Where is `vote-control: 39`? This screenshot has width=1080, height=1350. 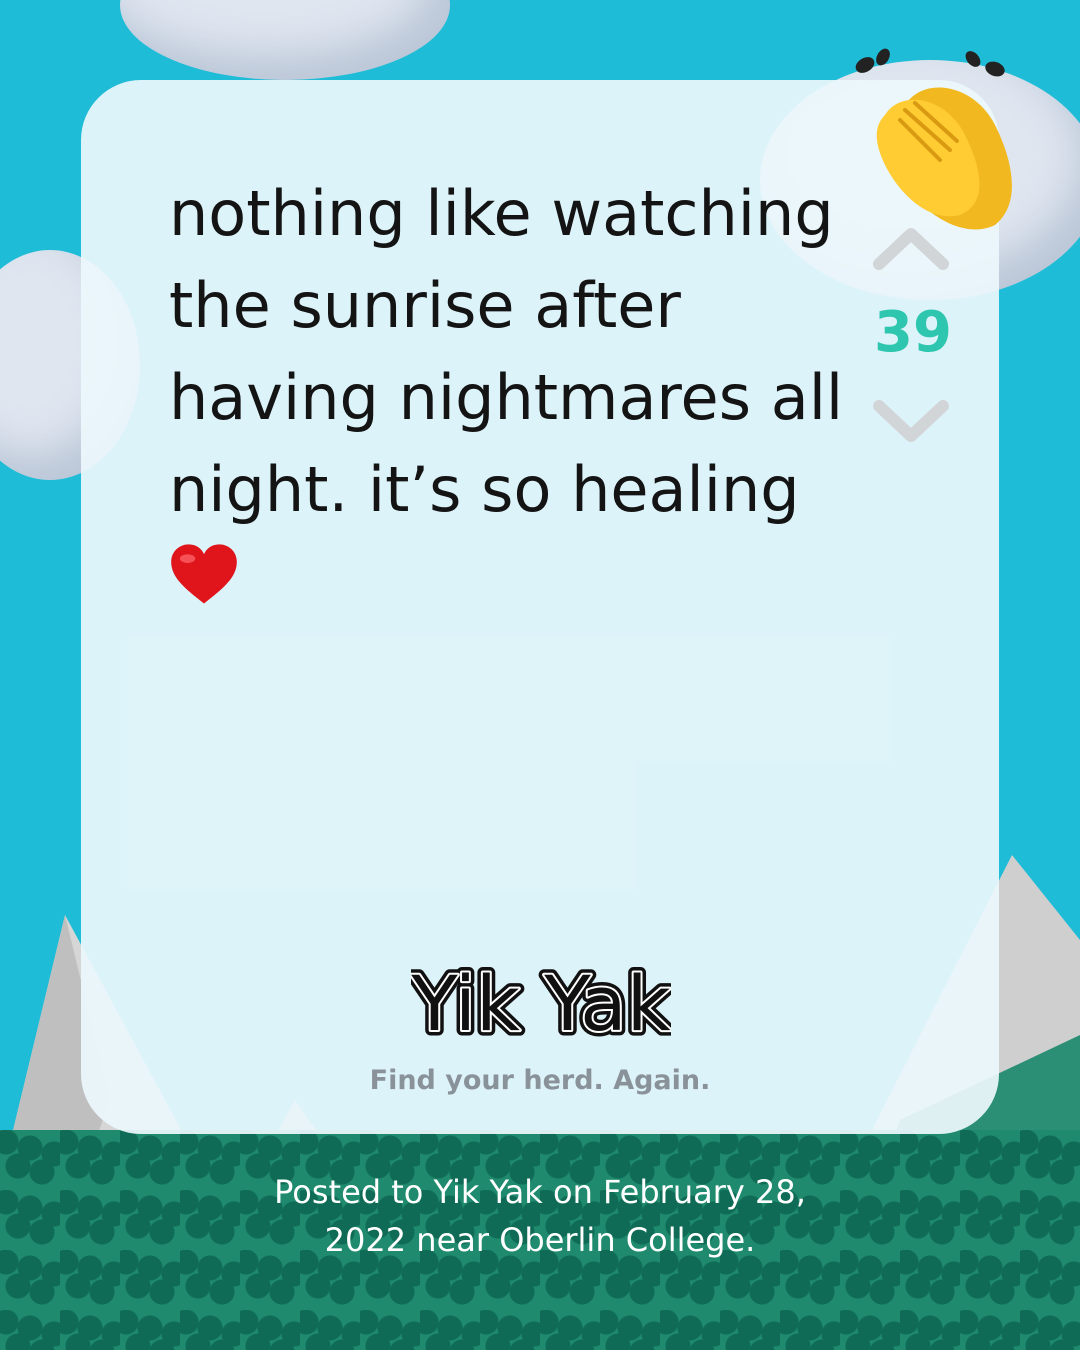 vote-control: 39 is located at coordinates (911, 335).